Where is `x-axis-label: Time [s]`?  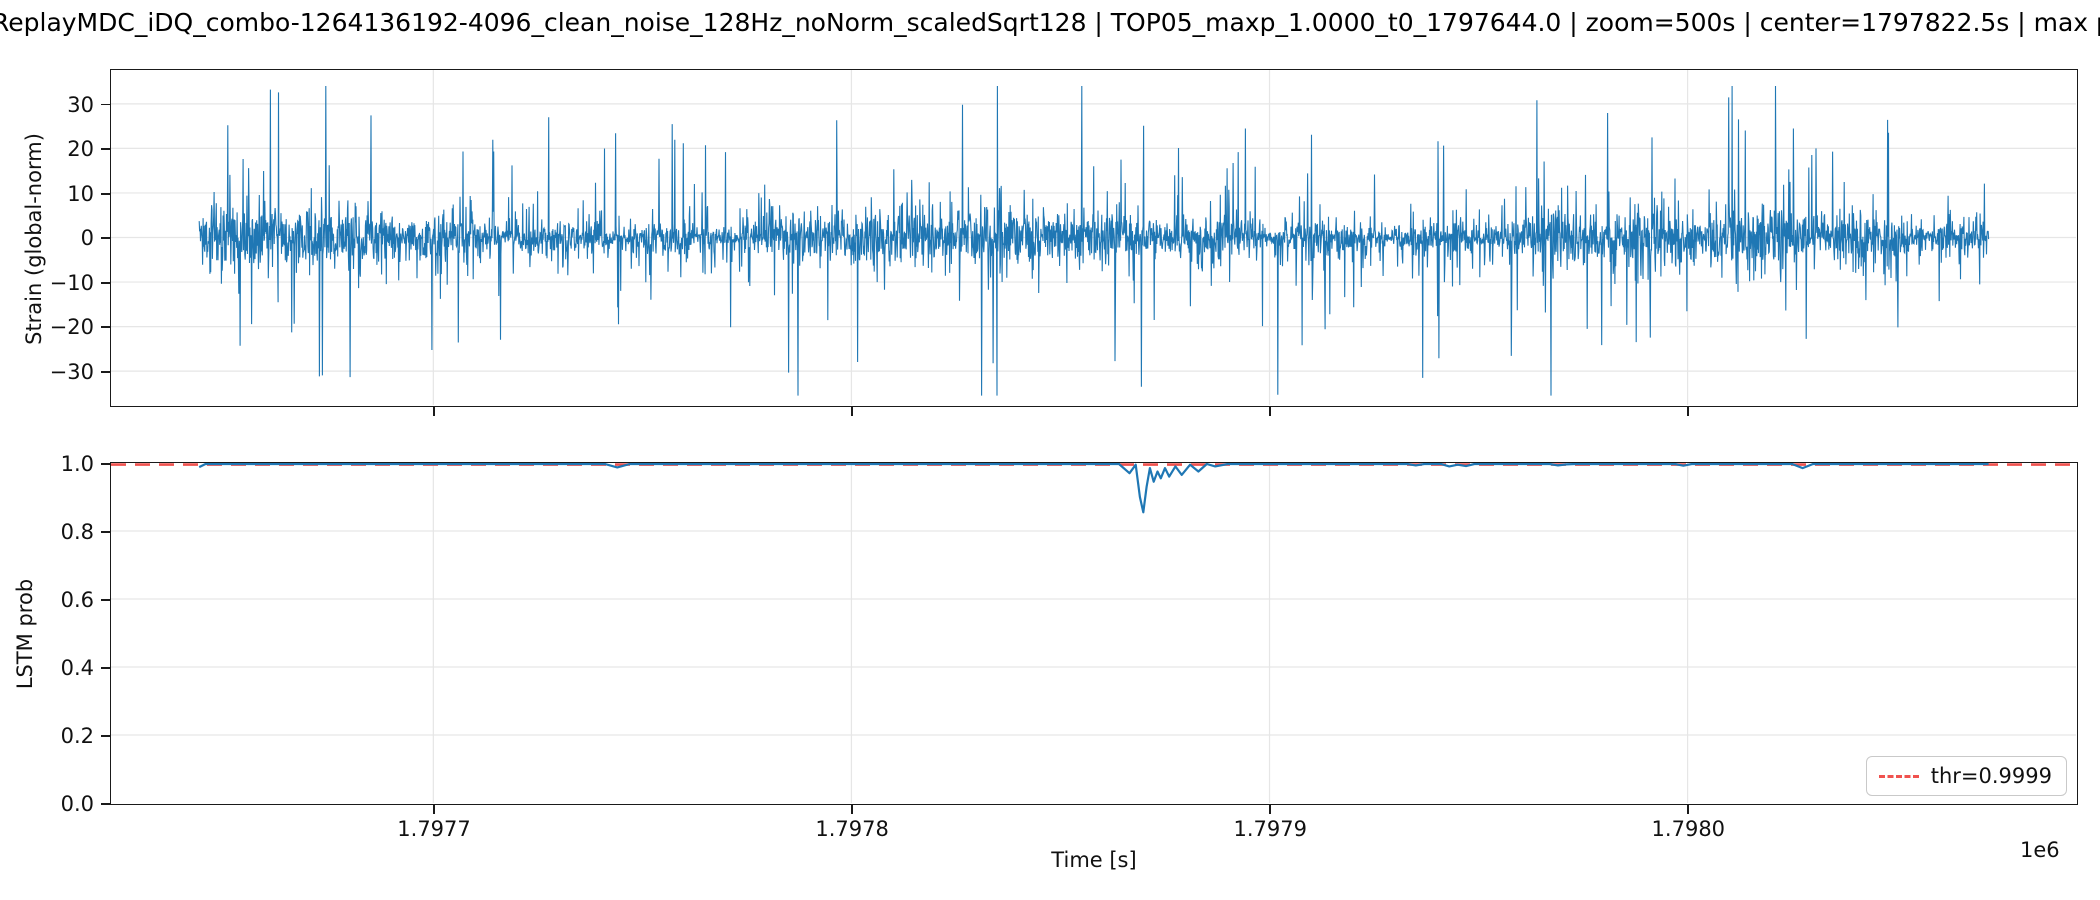
x-axis-label: Time [s] is located at coordinates (1094, 860).